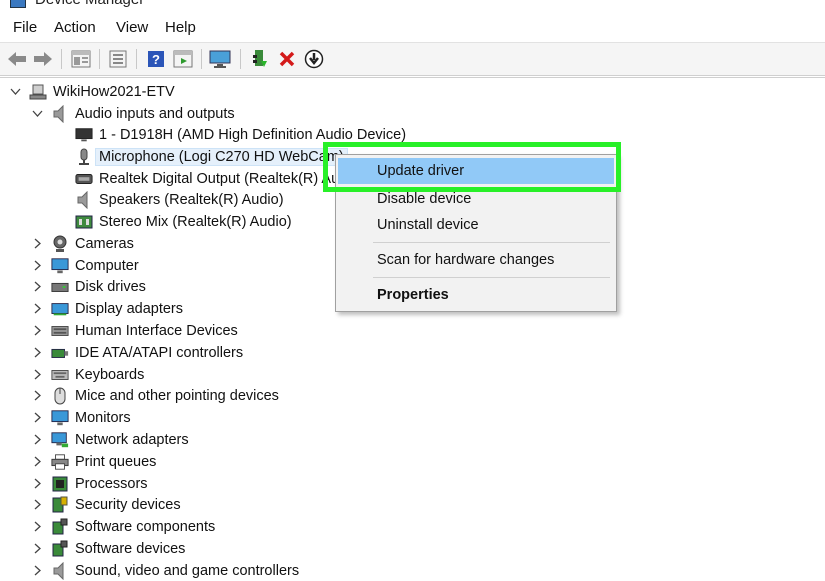 This screenshot has height=581, width=825. Describe the element at coordinates (60, 287) in the screenshot. I see `disk-drive-icon` at that location.